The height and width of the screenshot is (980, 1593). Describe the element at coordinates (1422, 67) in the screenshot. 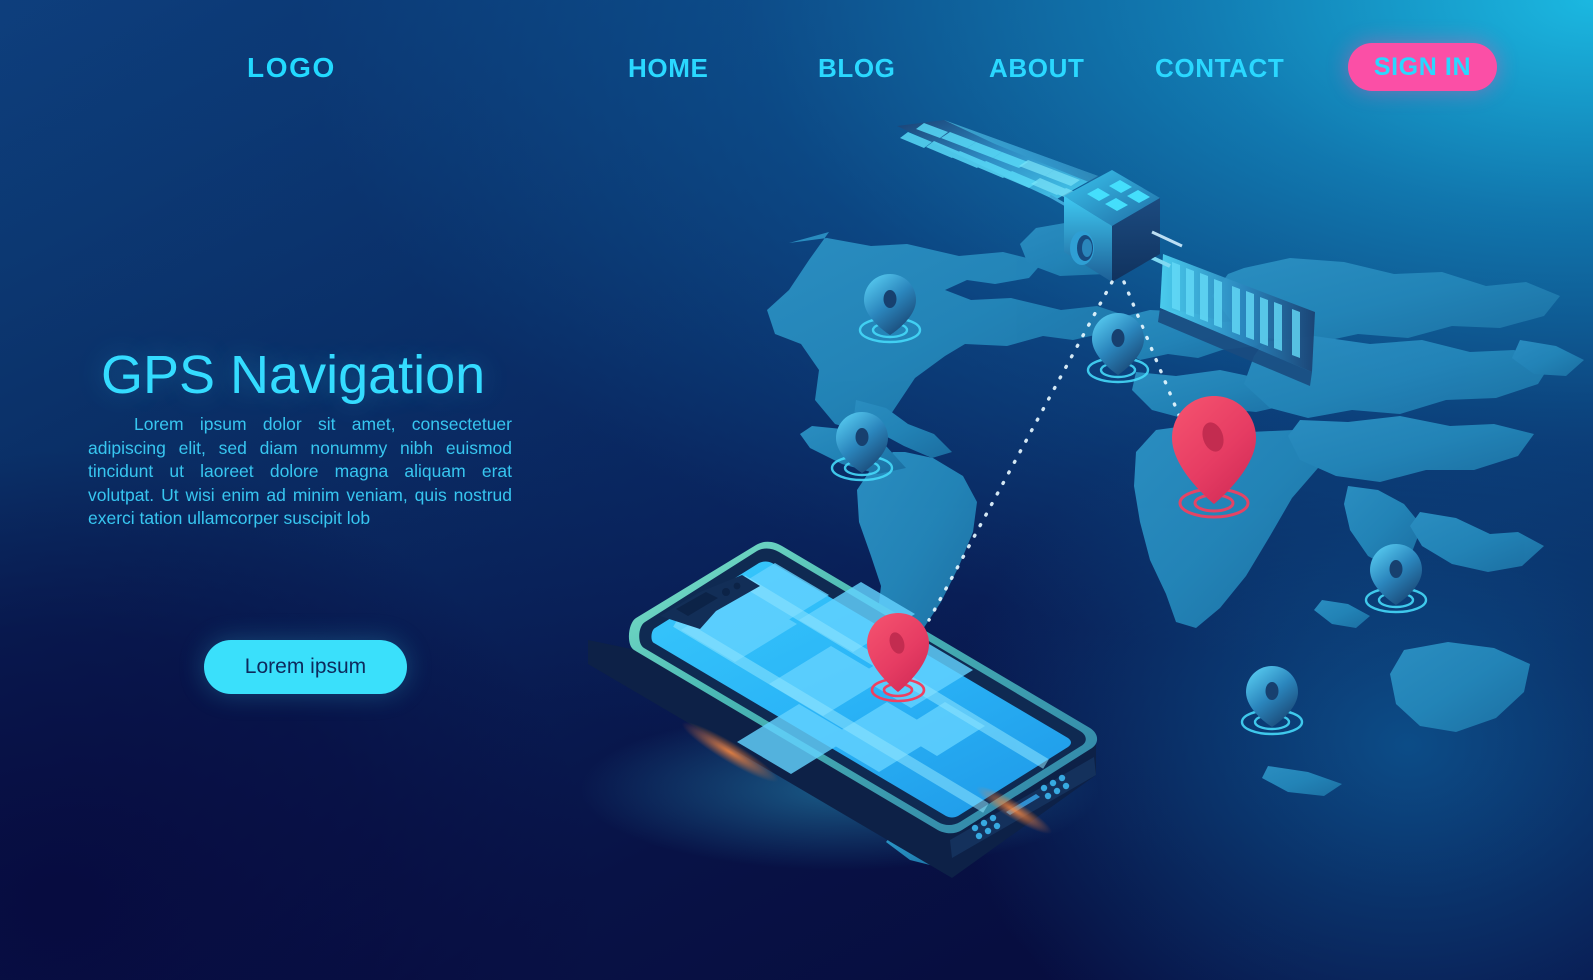

I see `sign-in-button: SIGN IN` at that location.